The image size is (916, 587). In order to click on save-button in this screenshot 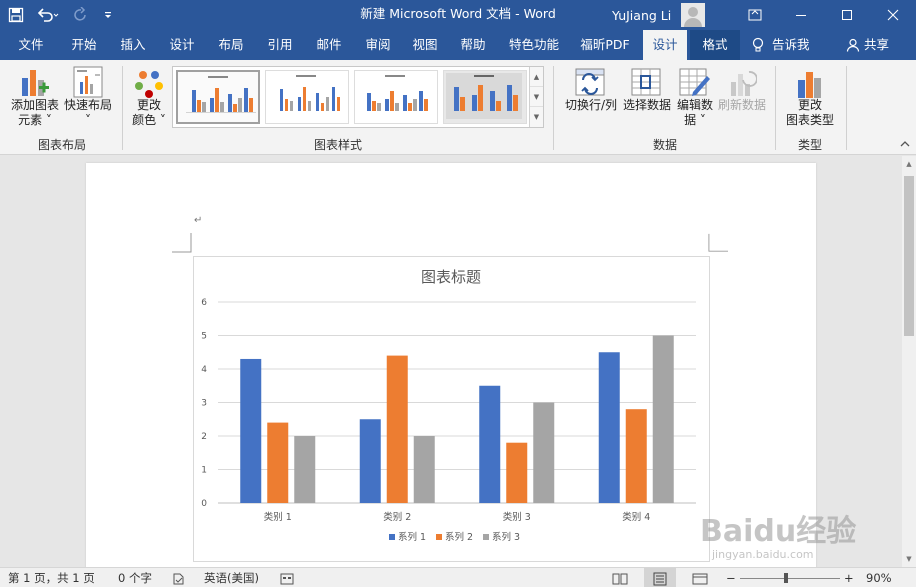, I will do `click(16, 15)`.